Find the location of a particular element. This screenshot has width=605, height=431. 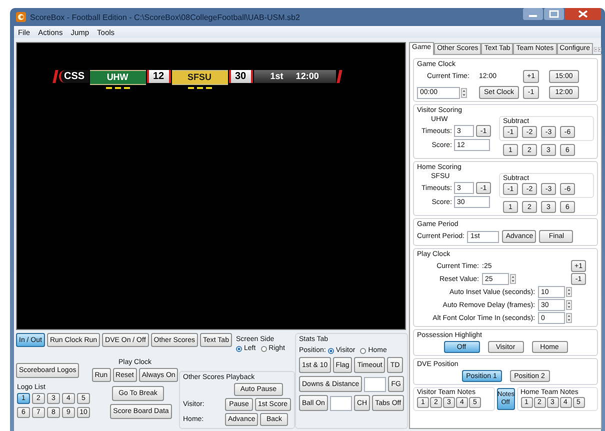

logo: CSS is located at coordinates (74, 76).